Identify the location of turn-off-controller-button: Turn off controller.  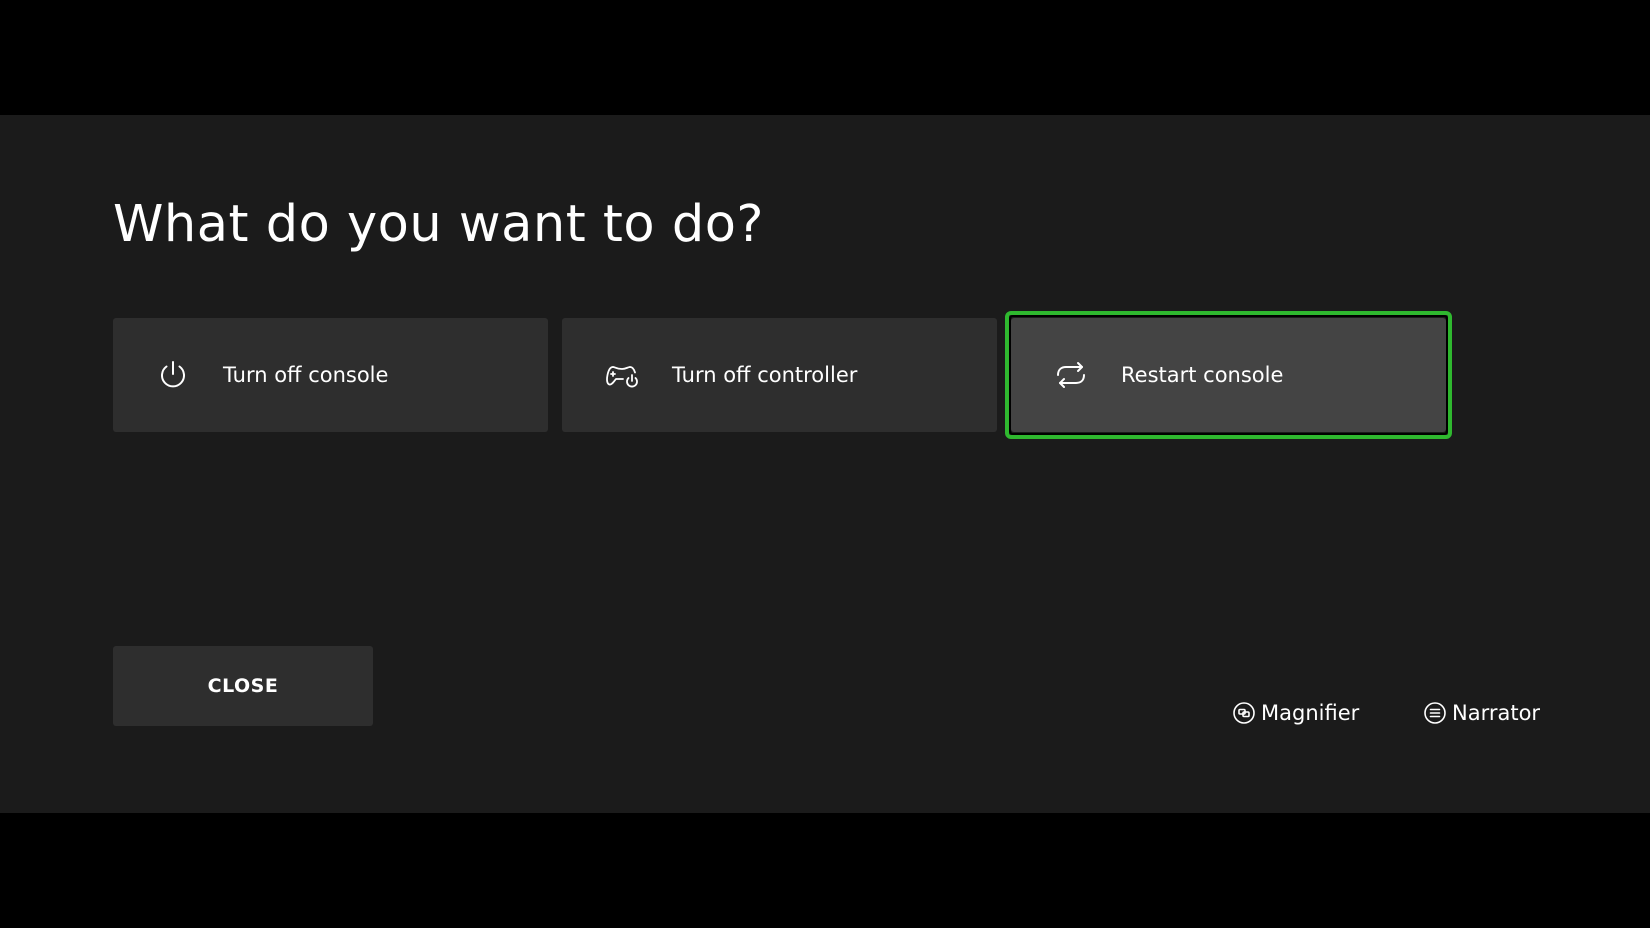
(779, 375).